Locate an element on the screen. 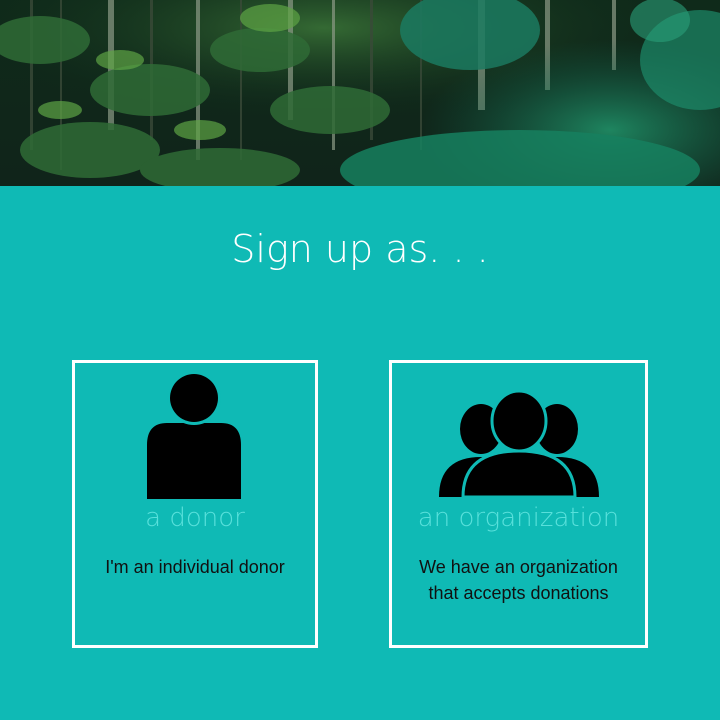  page-title: Sign up as. . . is located at coordinates (360, 249).